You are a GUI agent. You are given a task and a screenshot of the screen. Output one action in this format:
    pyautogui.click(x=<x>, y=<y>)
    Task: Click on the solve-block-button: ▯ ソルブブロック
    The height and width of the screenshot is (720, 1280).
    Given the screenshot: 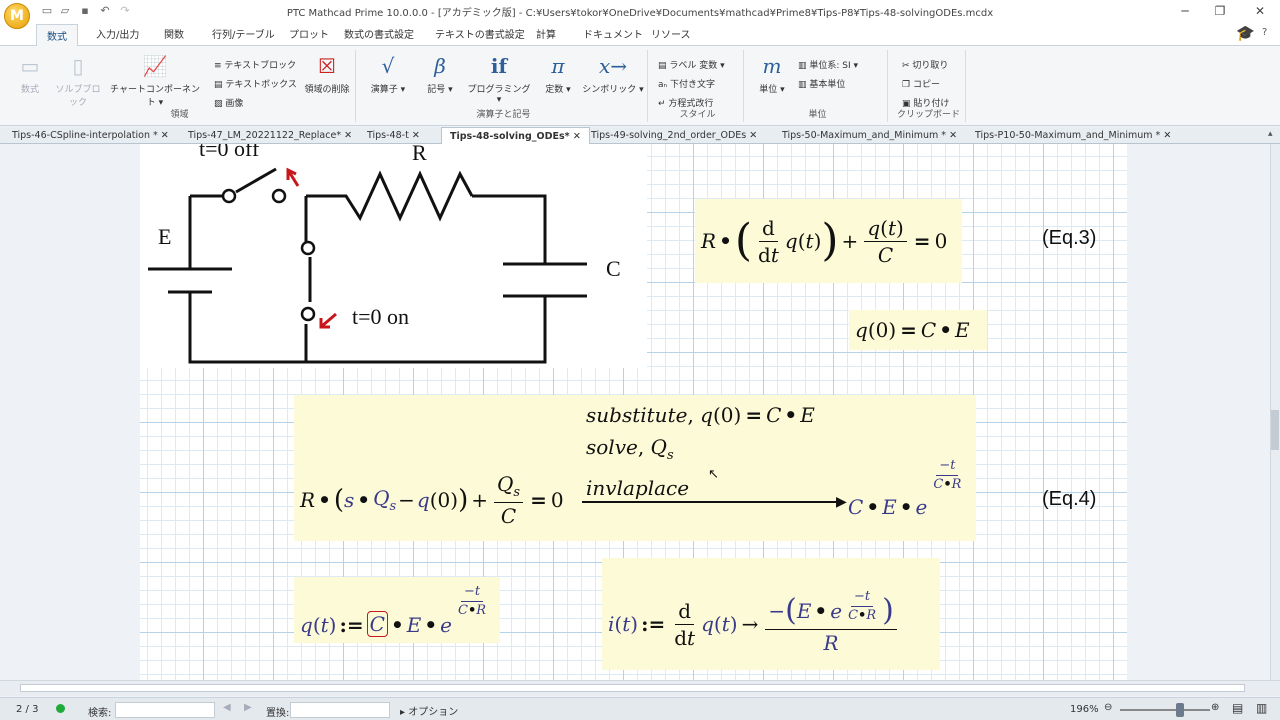 What is the action you would take?
    pyautogui.click(x=78, y=81)
    